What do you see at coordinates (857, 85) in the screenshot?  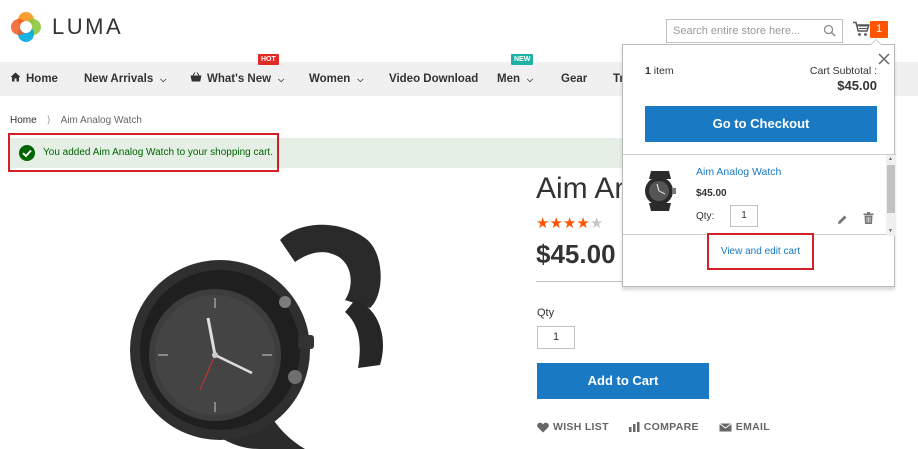 I see `minicart-subtotal: $45.00` at bounding box center [857, 85].